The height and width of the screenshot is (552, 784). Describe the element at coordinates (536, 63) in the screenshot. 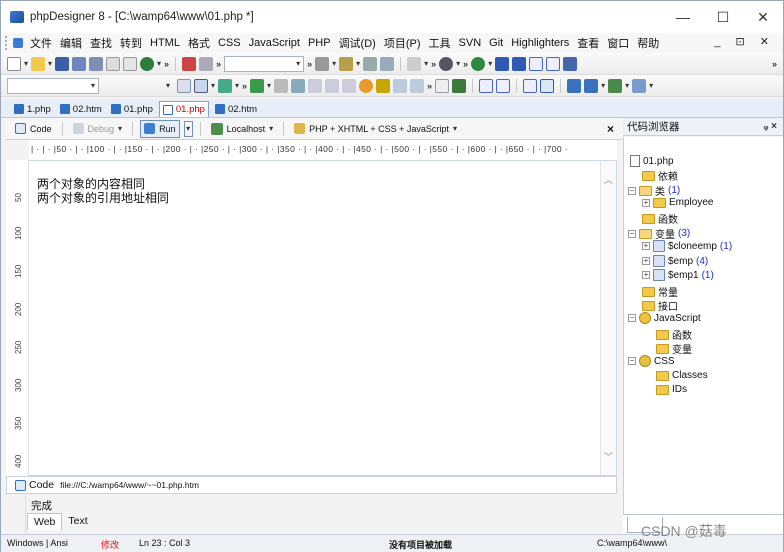

I see `layout-icon` at that location.